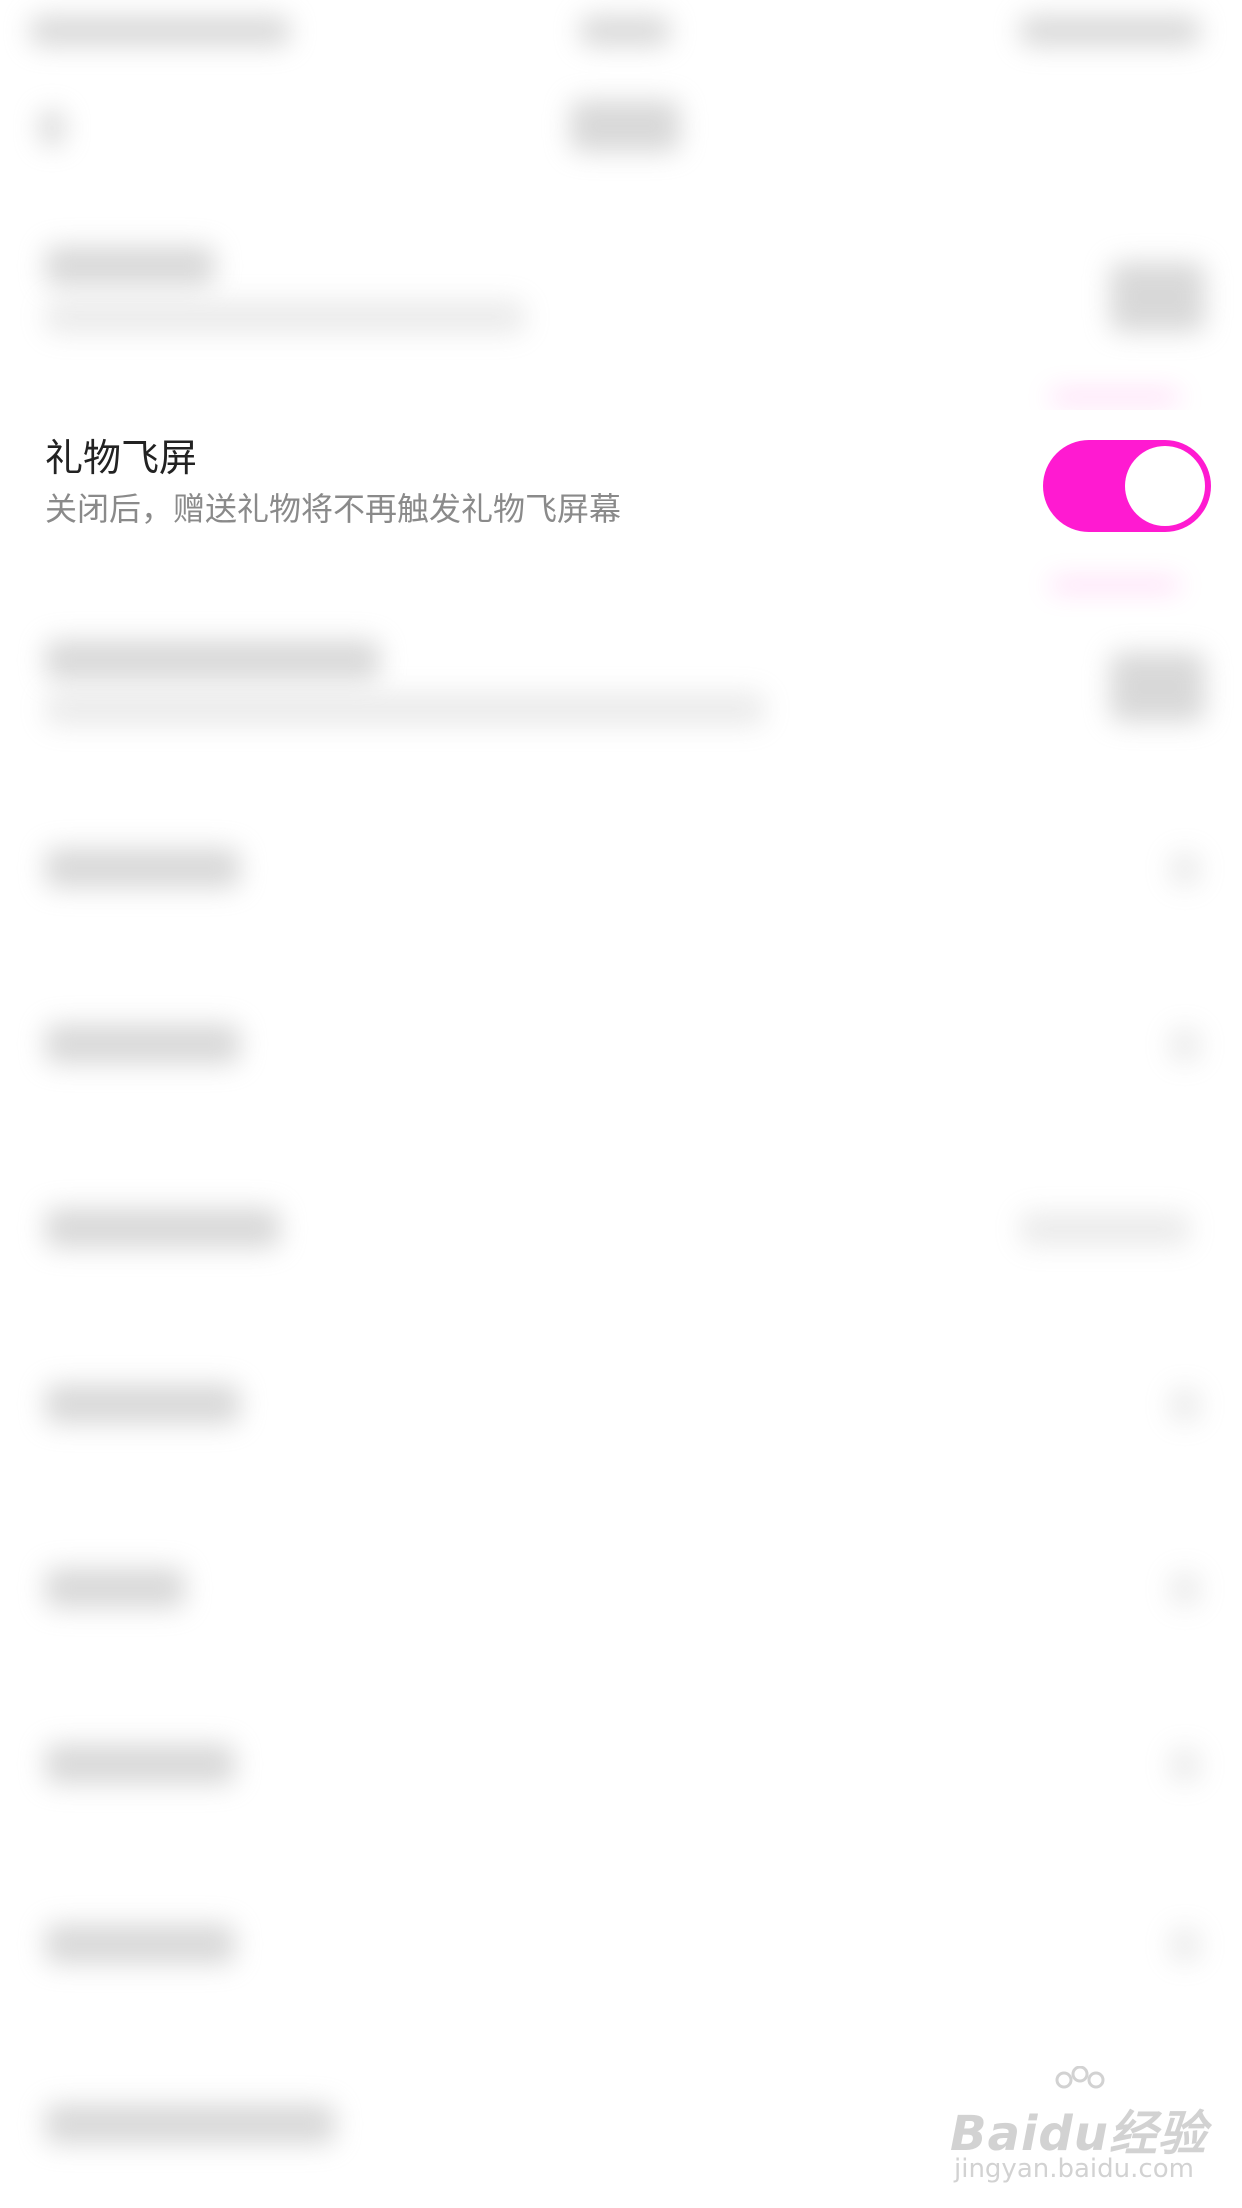 The width and height of the screenshot is (1242, 2208). I want to click on setting-row-8-chevron-blur, so click(1185, 1589).